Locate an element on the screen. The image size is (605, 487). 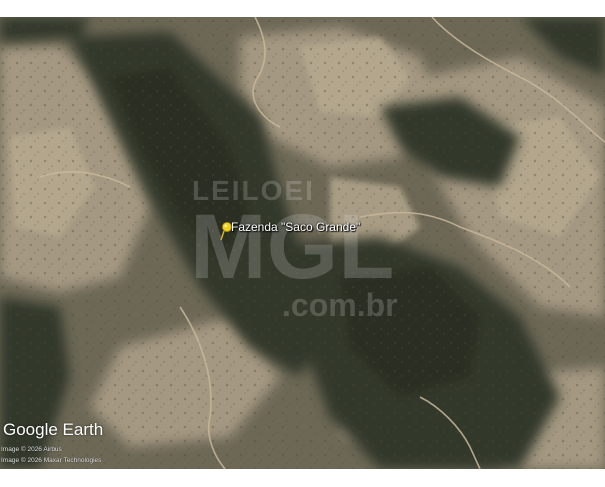
placemark-label: Fazenda "Saco Grande" is located at coordinates (295, 227).